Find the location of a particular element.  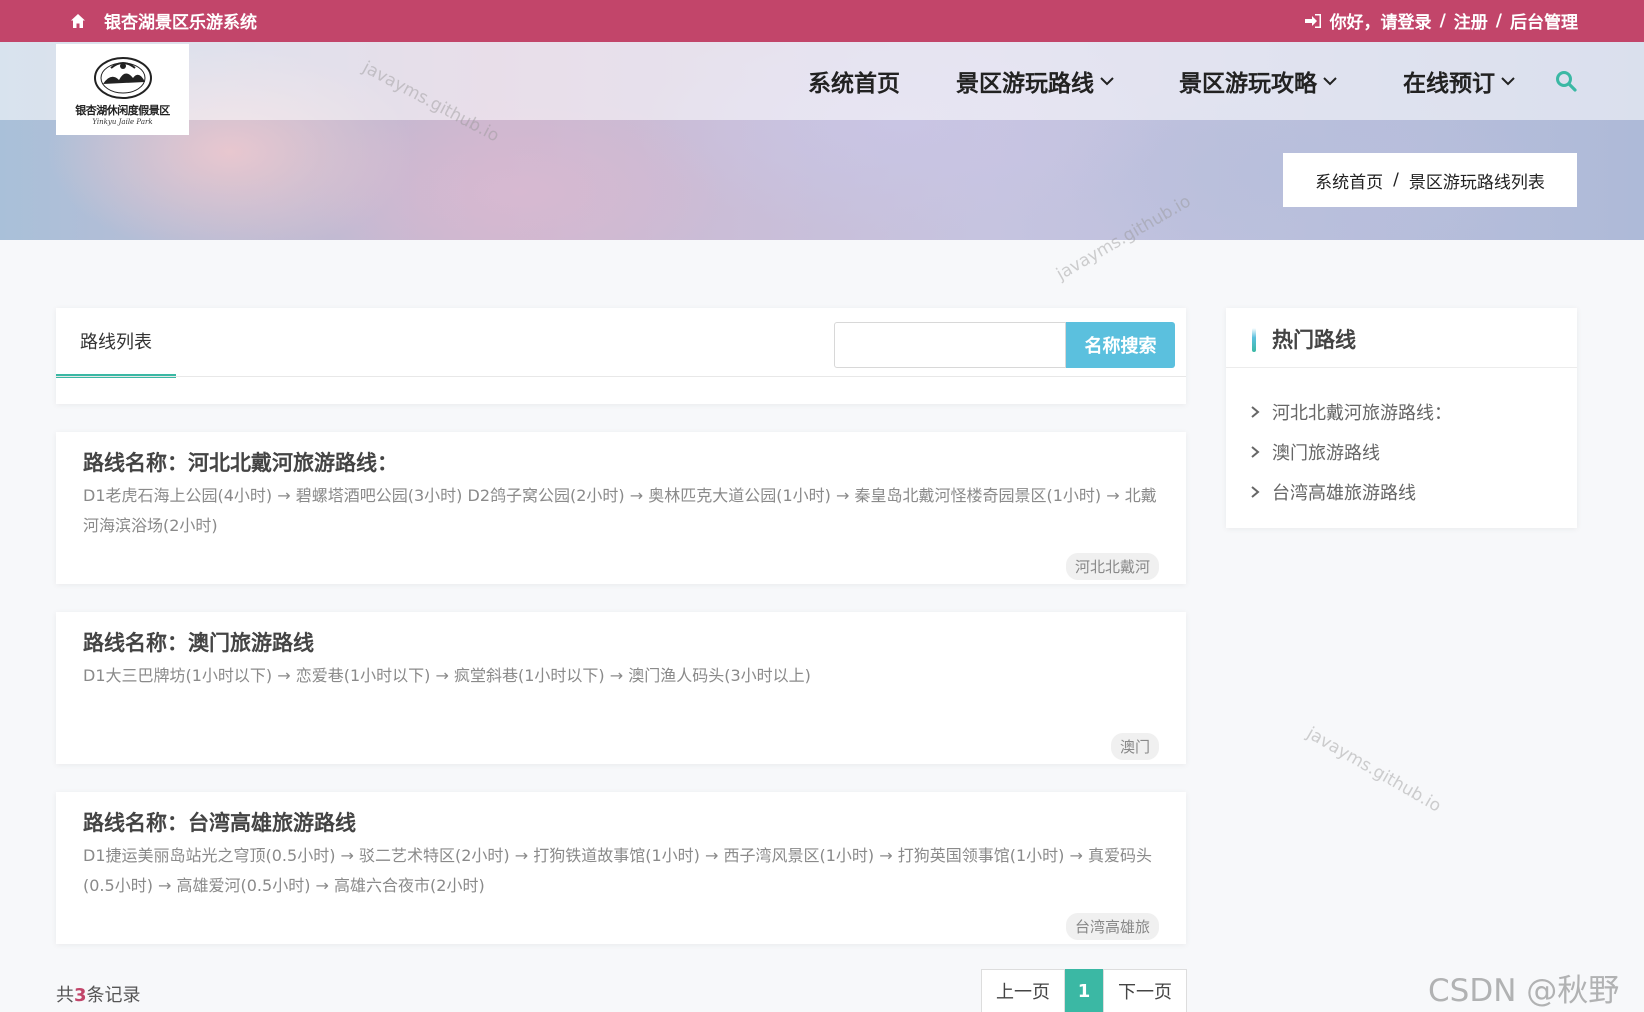

tab-route-list: 路线列表 is located at coordinates (116, 343).